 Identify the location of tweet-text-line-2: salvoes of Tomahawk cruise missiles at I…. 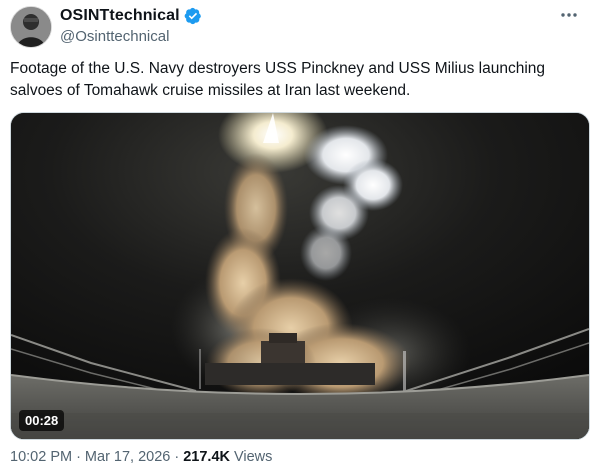
(210, 90).